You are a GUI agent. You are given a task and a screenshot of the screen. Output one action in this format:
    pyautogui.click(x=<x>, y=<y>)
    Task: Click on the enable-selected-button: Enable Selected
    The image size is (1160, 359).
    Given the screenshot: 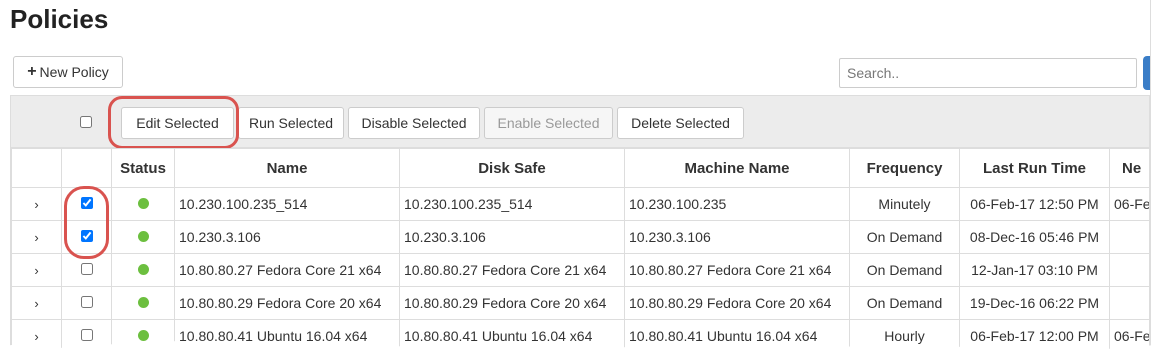 What is the action you would take?
    pyautogui.click(x=548, y=123)
    